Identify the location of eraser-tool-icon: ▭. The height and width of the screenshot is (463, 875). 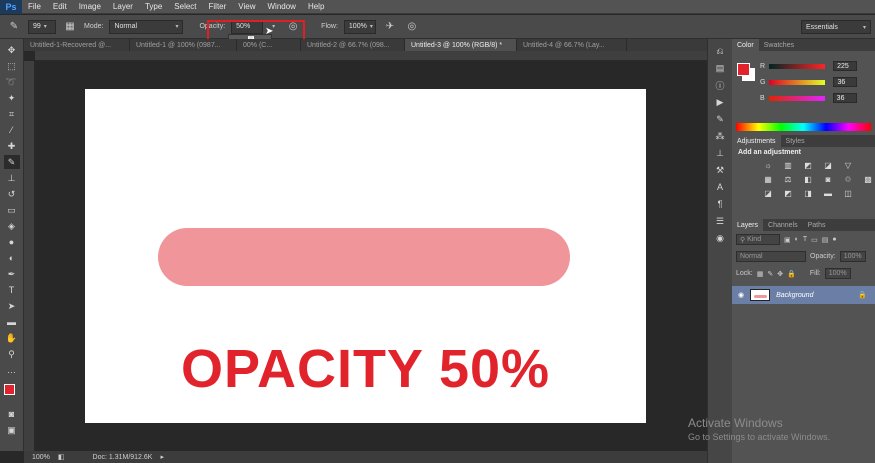
(12, 210).